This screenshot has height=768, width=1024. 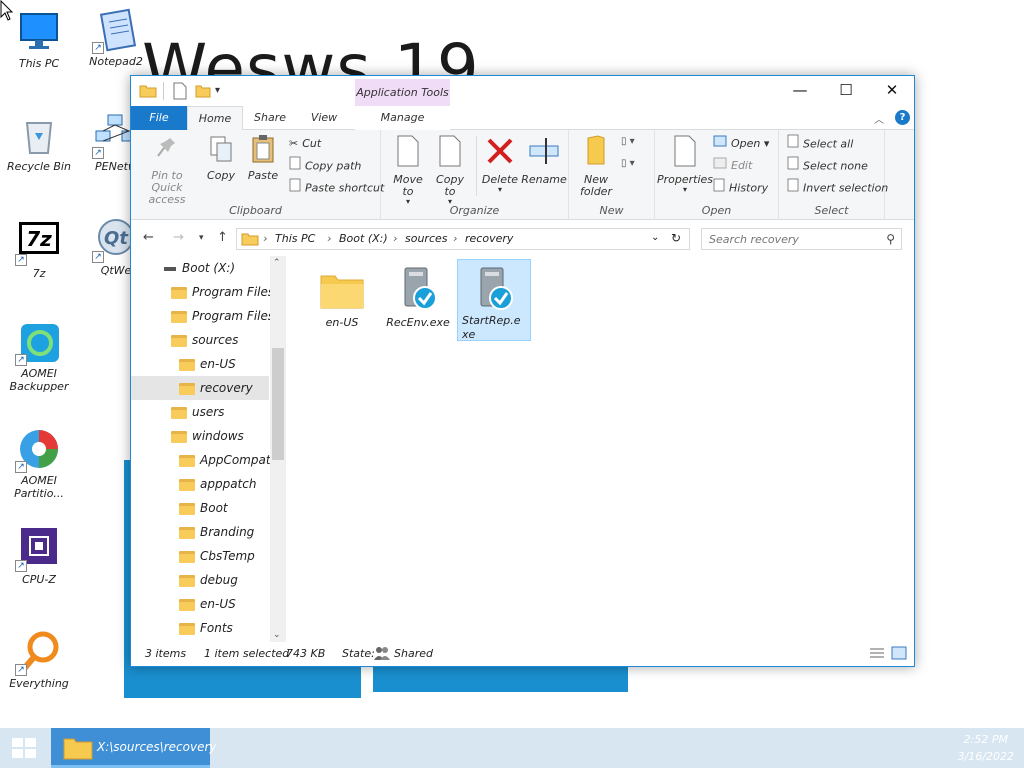 I want to click on maximize-button: ☐, so click(x=846, y=90).